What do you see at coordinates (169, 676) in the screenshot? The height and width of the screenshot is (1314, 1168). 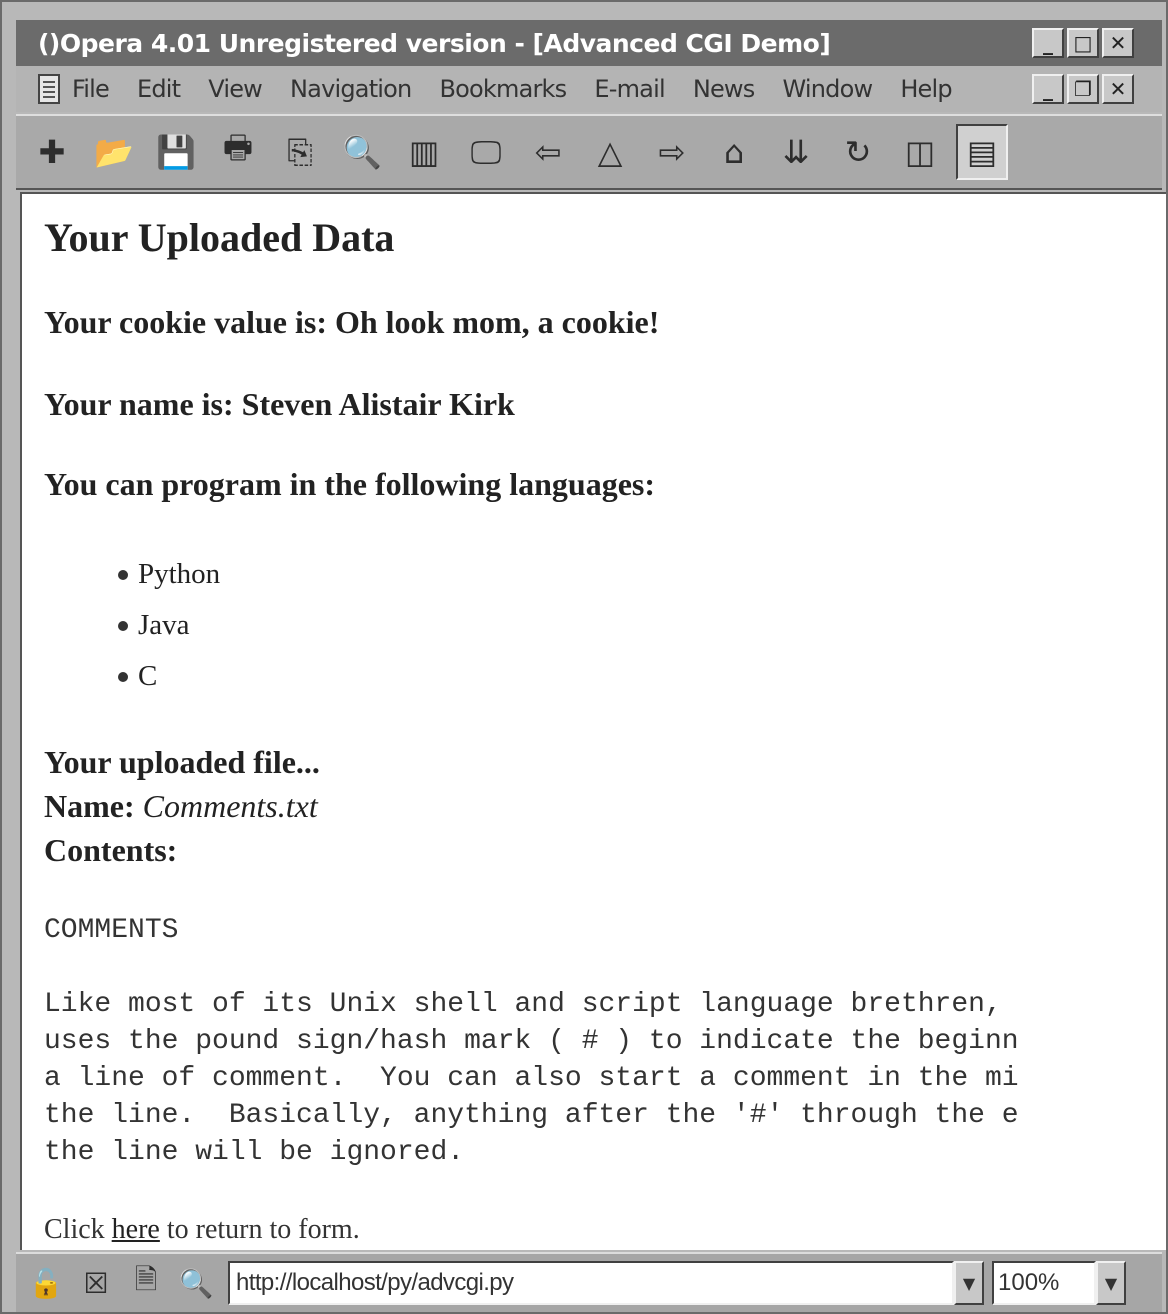 I see `list-item: C` at bounding box center [169, 676].